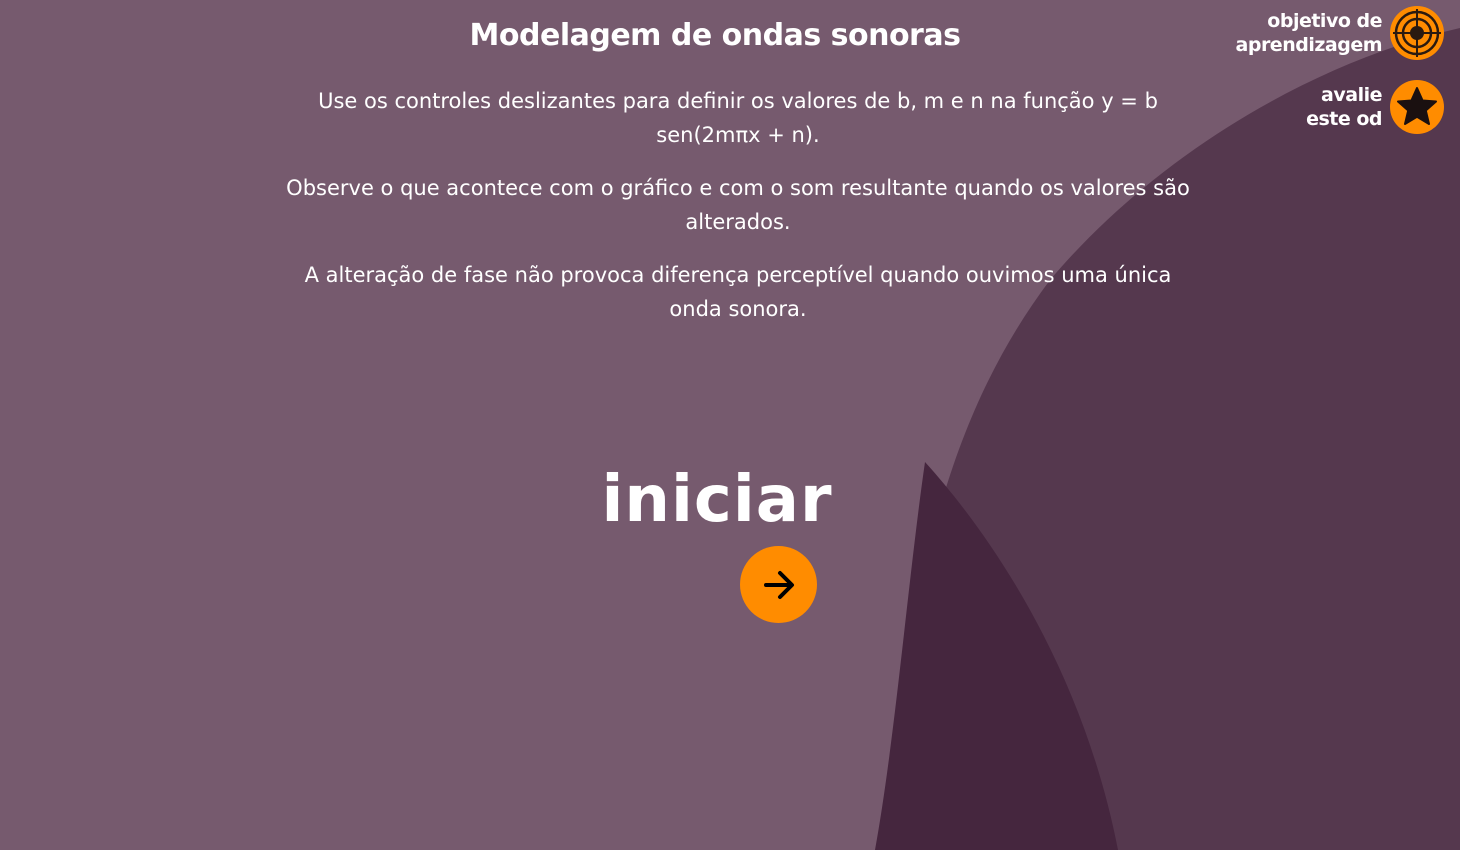  Describe the element at coordinates (717, 500) in the screenshot. I see `start-label: iniciar` at that location.